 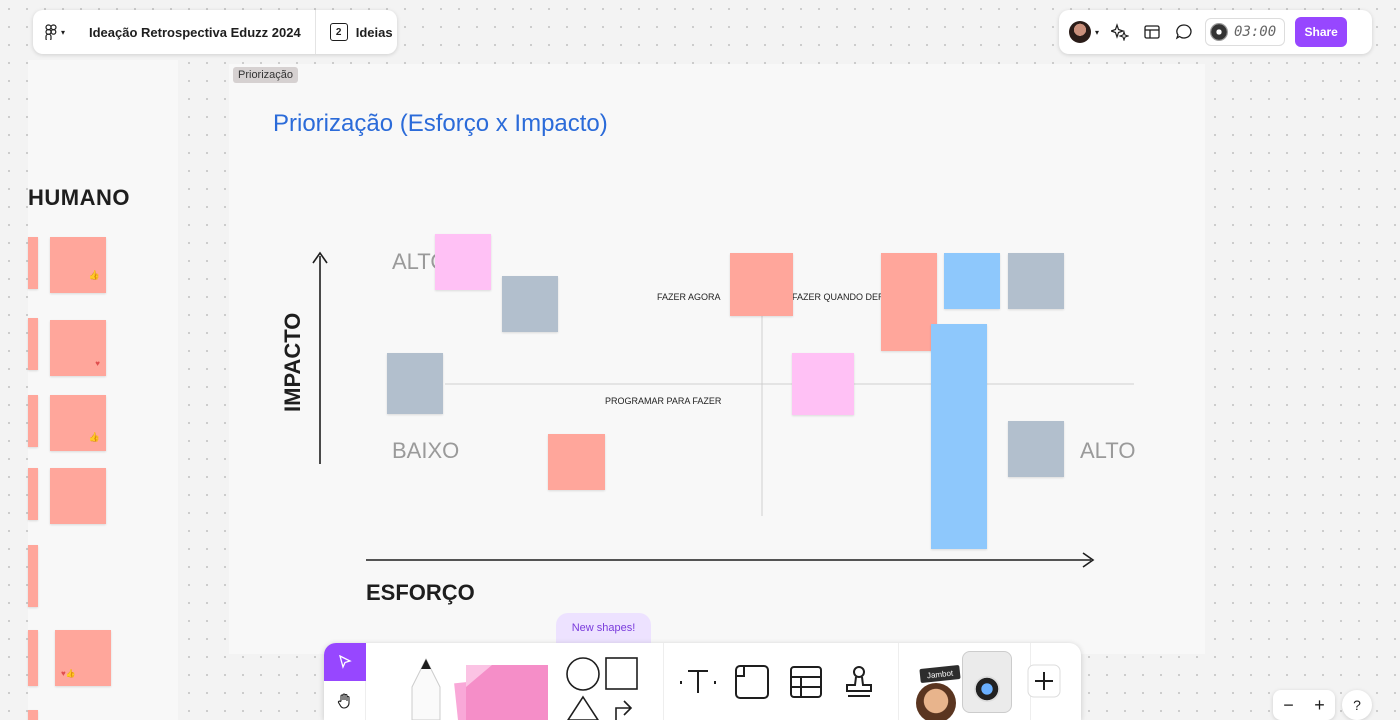 I want to click on sticky-note-tool-button, so click(x=502, y=688).